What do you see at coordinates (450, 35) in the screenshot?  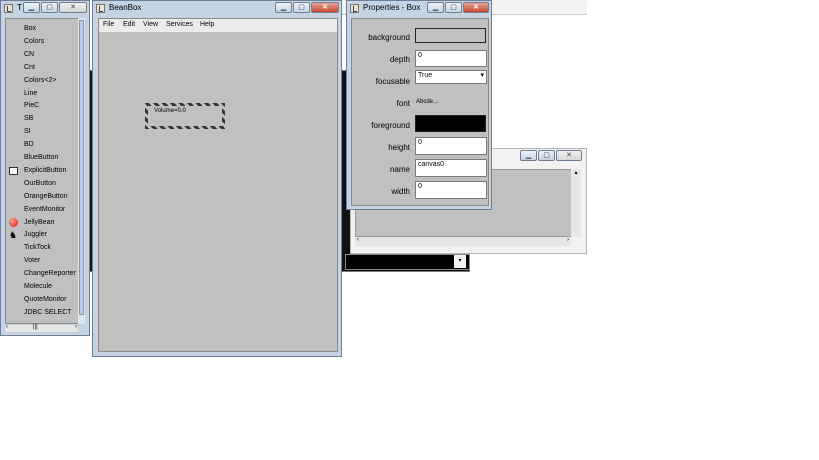 I see `property-value-background` at bounding box center [450, 35].